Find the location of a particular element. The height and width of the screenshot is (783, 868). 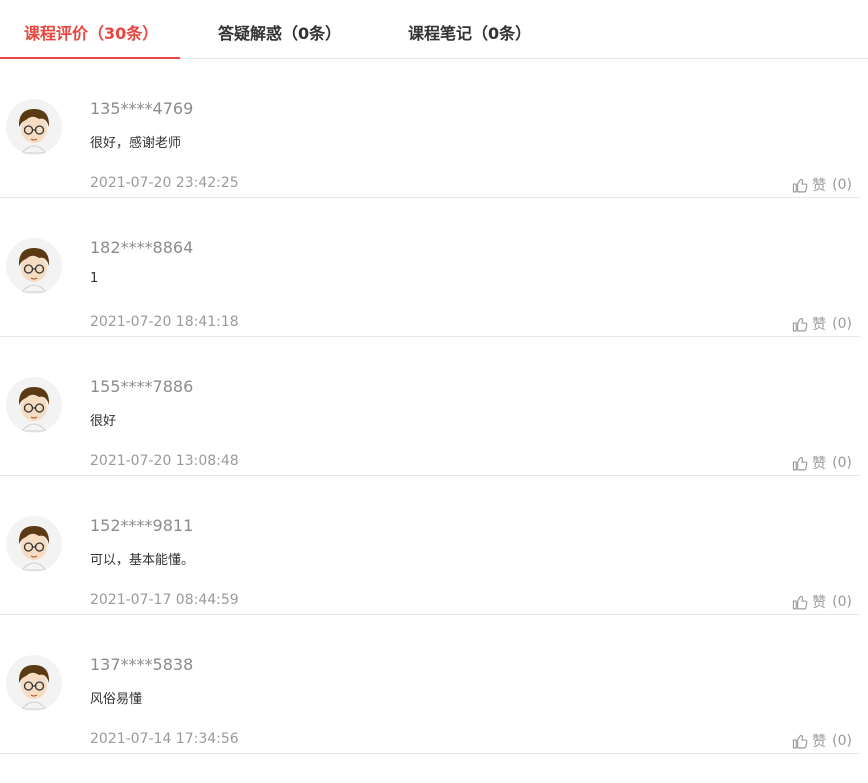

comment-timestamp: 2021-07-17 08:44:59 is located at coordinates (164, 600).